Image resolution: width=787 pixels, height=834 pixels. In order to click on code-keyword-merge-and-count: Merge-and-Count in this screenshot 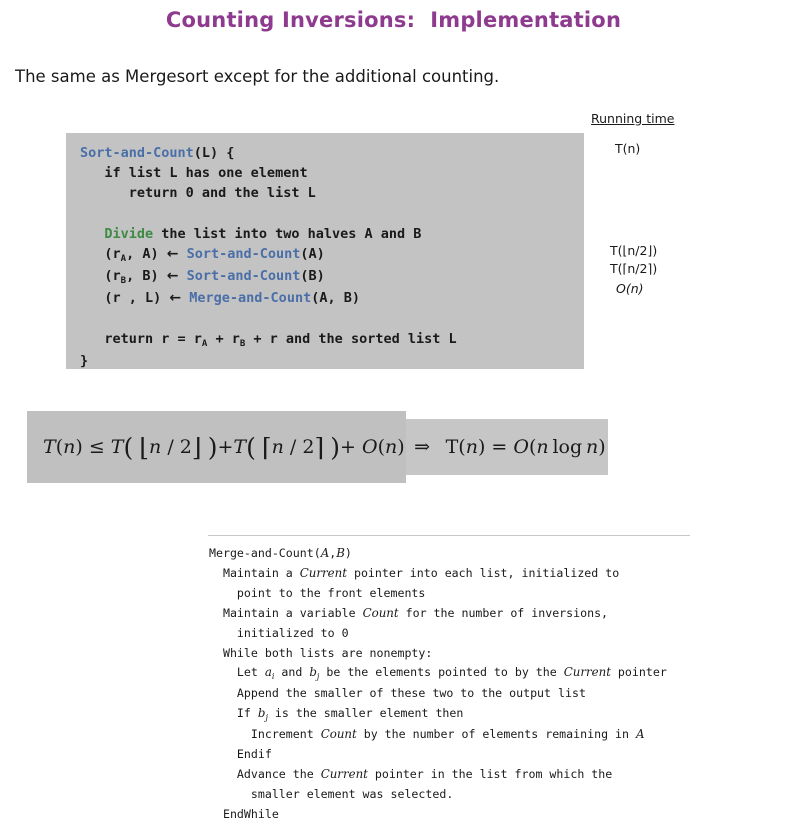, I will do `click(250, 298)`.